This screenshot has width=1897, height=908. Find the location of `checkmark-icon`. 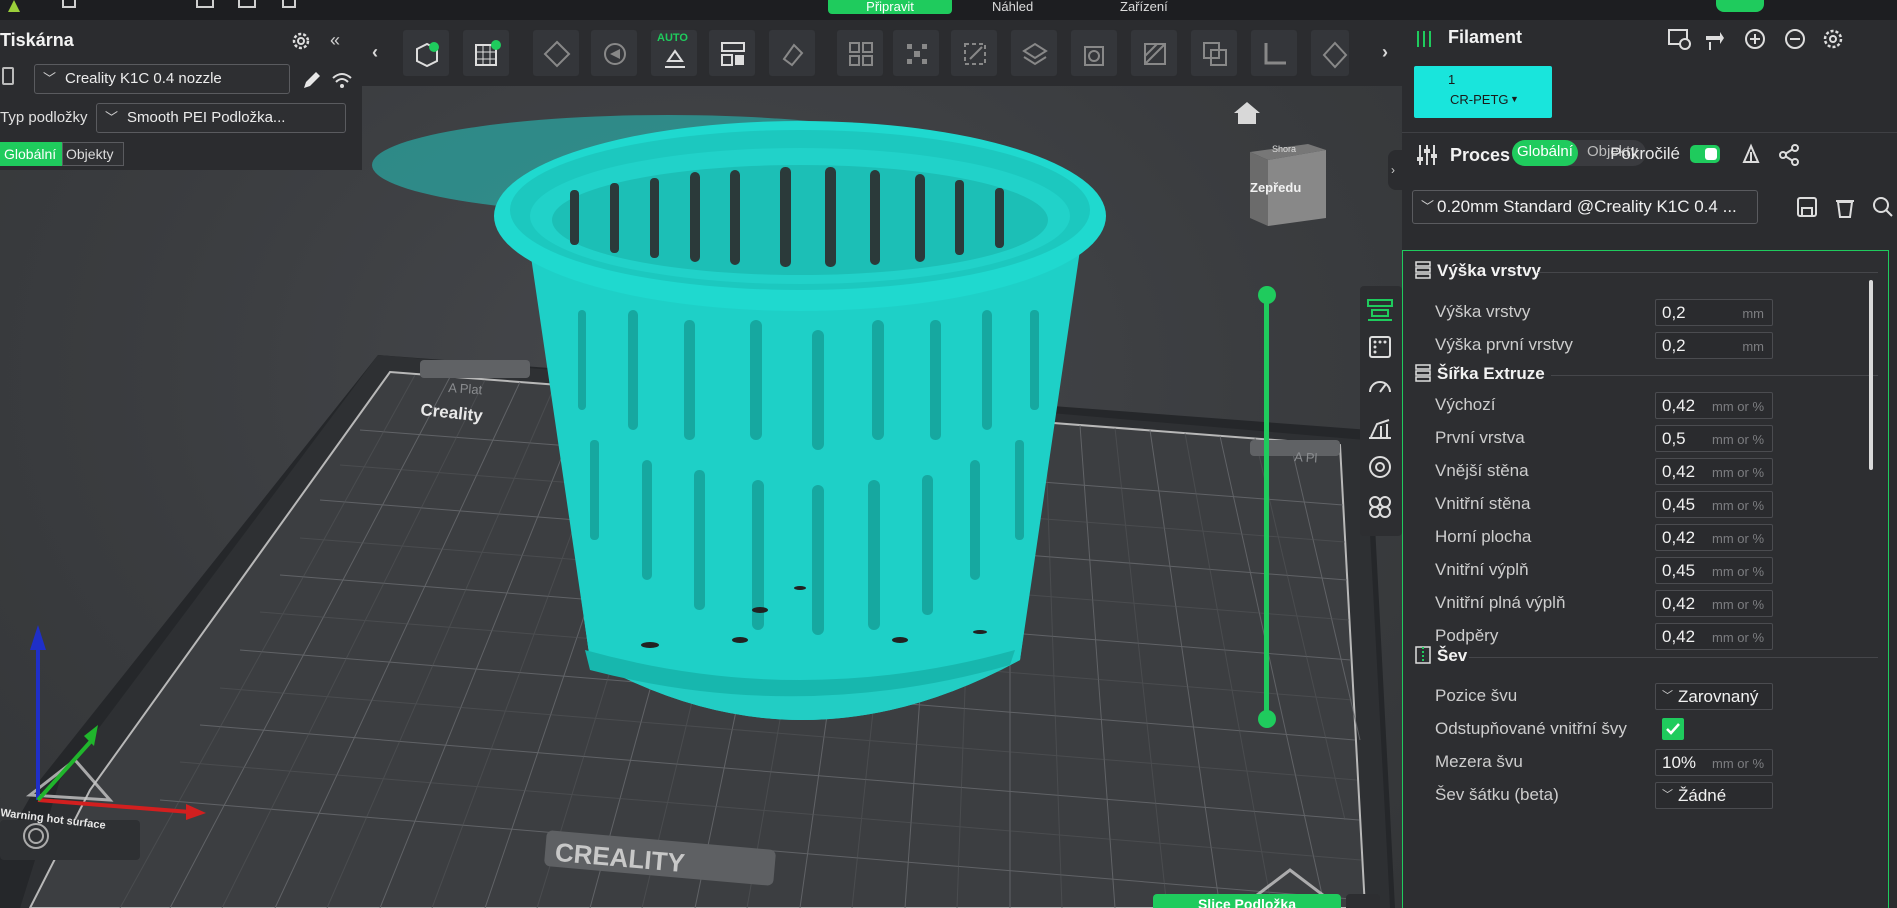

checkmark-icon is located at coordinates (1673, 729).